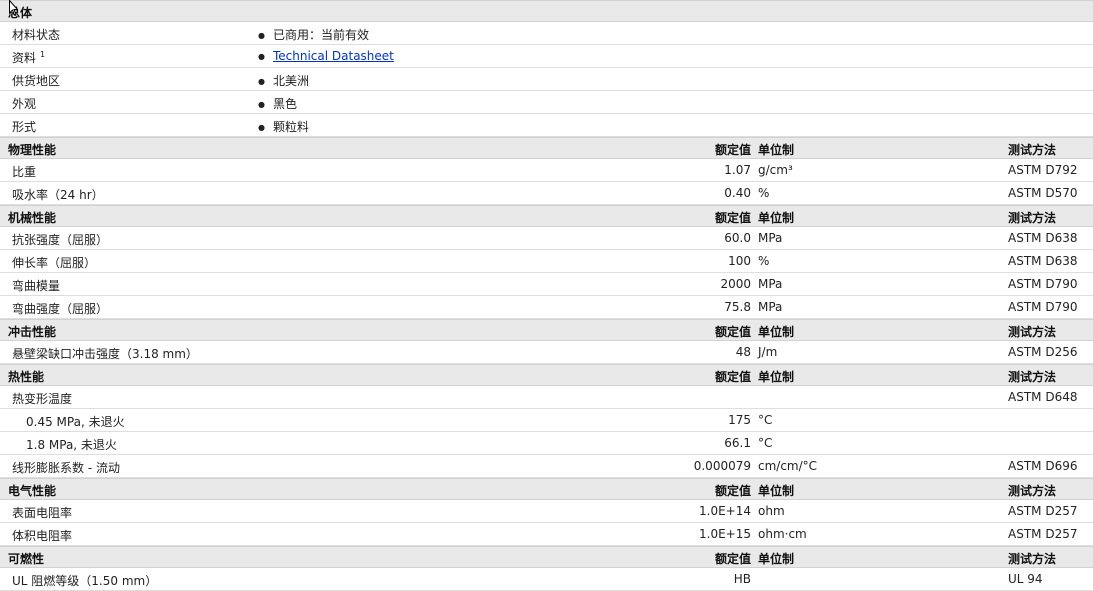 Image resolution: width=1093 pixels, height=591 pixels. What do you see at coordinates (546, 148) in the screenshot?
I see `section-header: 物理性能 额定值 单位制 测试方法` at bounding box center [546, 148].